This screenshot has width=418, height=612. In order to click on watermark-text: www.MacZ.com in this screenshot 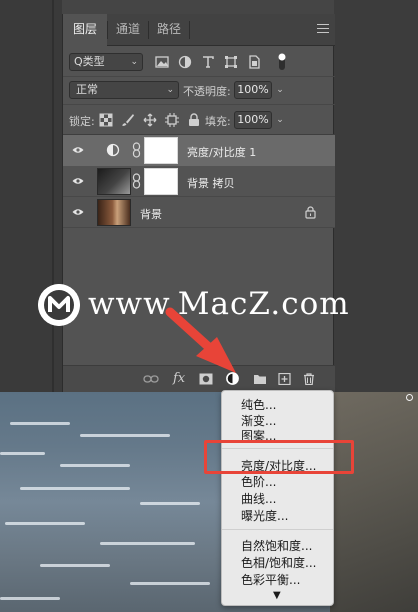, I will do `click(219, 304)`.